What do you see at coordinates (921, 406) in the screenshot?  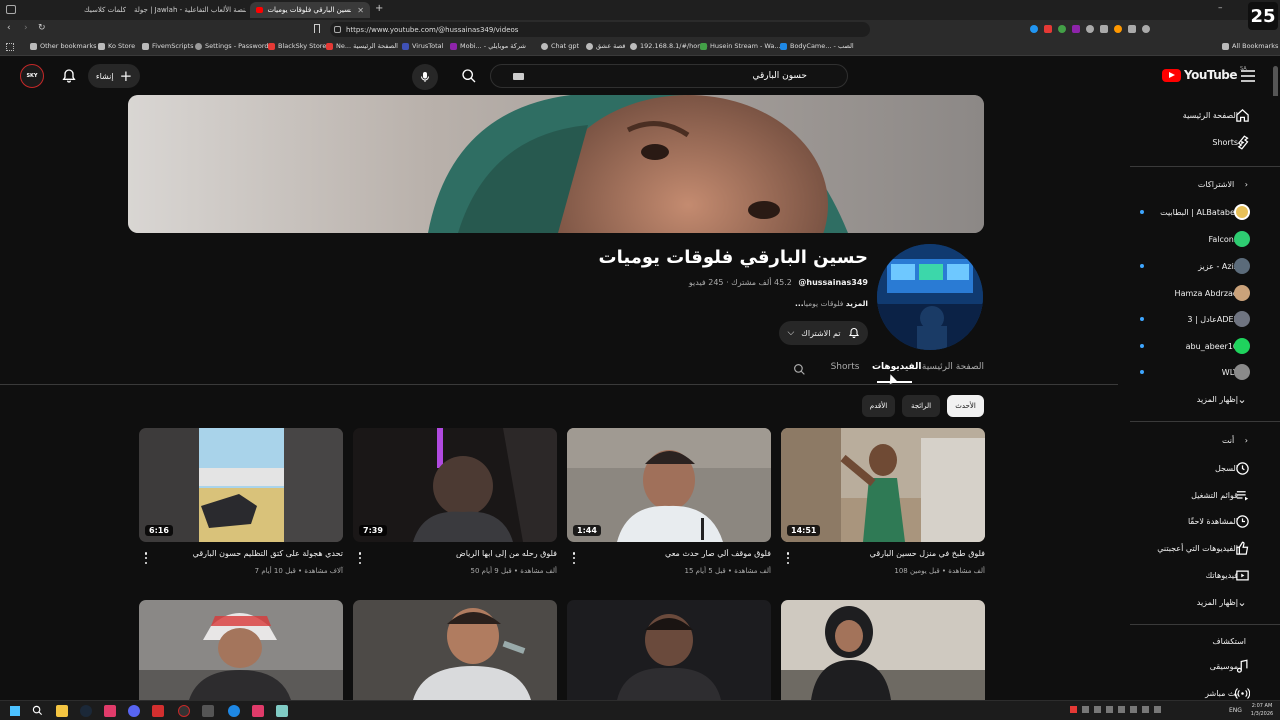 I see `chip-popular: الرائجة` at bounding box center [921, 406].